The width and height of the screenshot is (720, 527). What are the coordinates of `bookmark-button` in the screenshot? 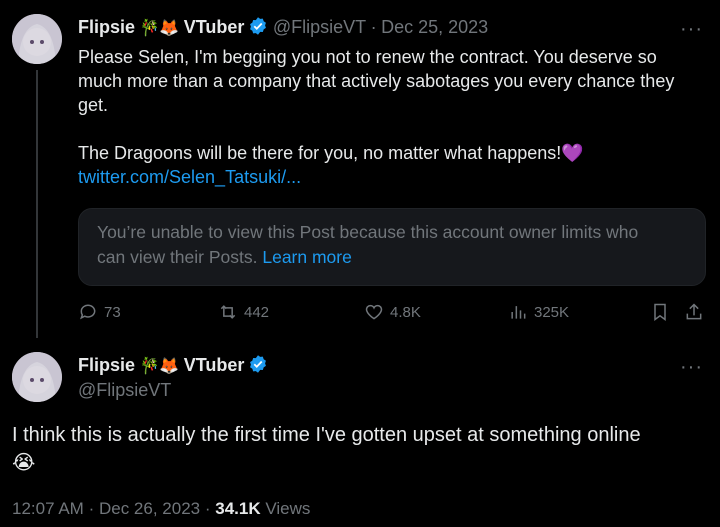 It's located at (660, 312).